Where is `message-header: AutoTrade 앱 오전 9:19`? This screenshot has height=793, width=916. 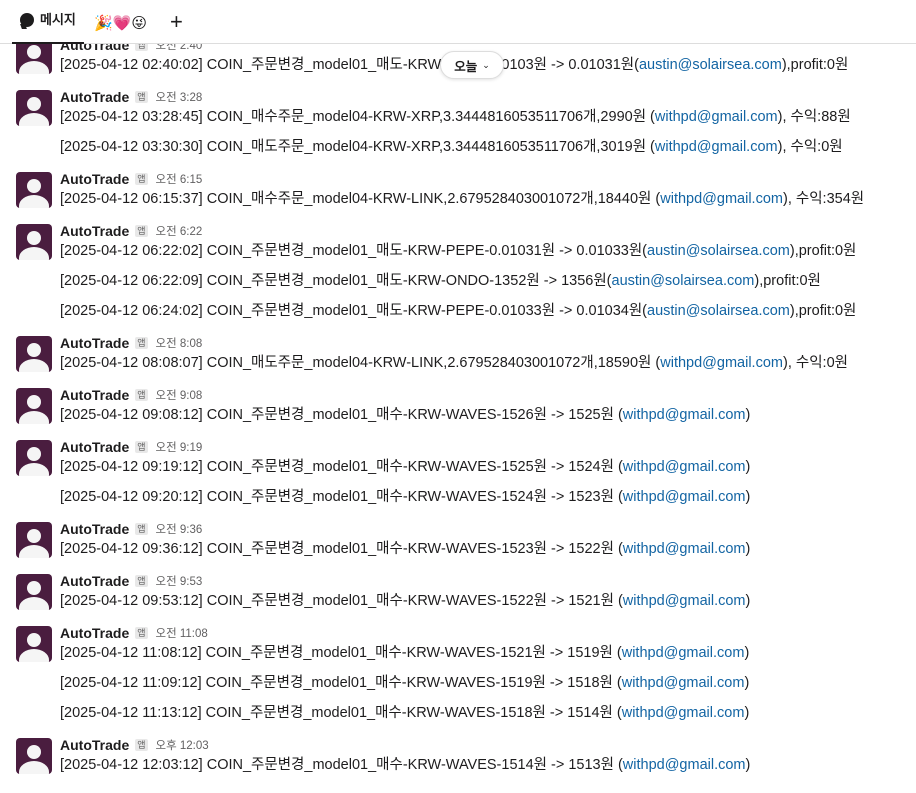 message-header: AutoTrade 앱 오전 9:19 is located at coordinates (131, 447).